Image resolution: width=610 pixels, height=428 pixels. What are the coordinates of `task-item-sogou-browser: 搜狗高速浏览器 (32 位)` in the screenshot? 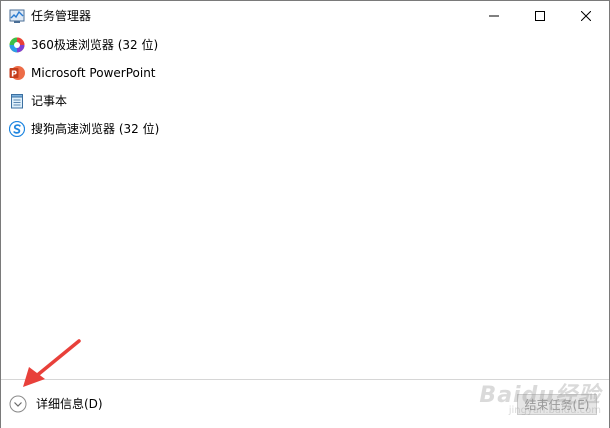 It's located at (305, 129).